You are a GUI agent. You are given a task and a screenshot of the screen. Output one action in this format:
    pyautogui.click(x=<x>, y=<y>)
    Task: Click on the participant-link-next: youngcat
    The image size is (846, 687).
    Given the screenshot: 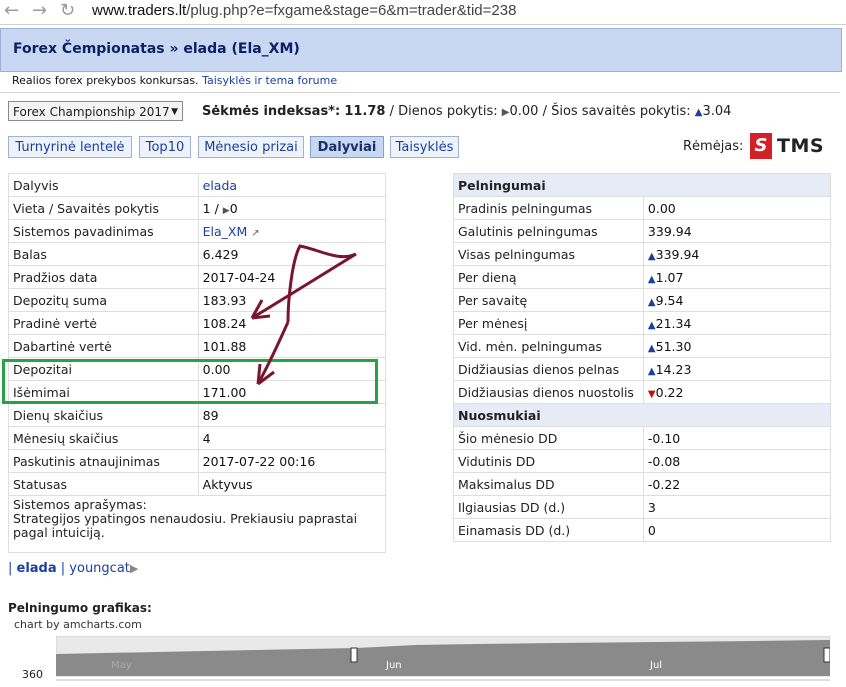 What is the action you would take?
    pyautogui.click(x=99, y=568)
    